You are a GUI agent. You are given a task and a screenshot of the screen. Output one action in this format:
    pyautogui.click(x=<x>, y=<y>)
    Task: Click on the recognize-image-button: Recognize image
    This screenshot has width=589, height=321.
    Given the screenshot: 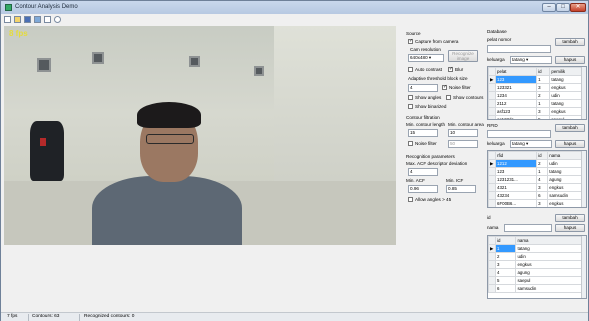 What is the action you would take?
    pyautogui.click(x=463, y=56)
    